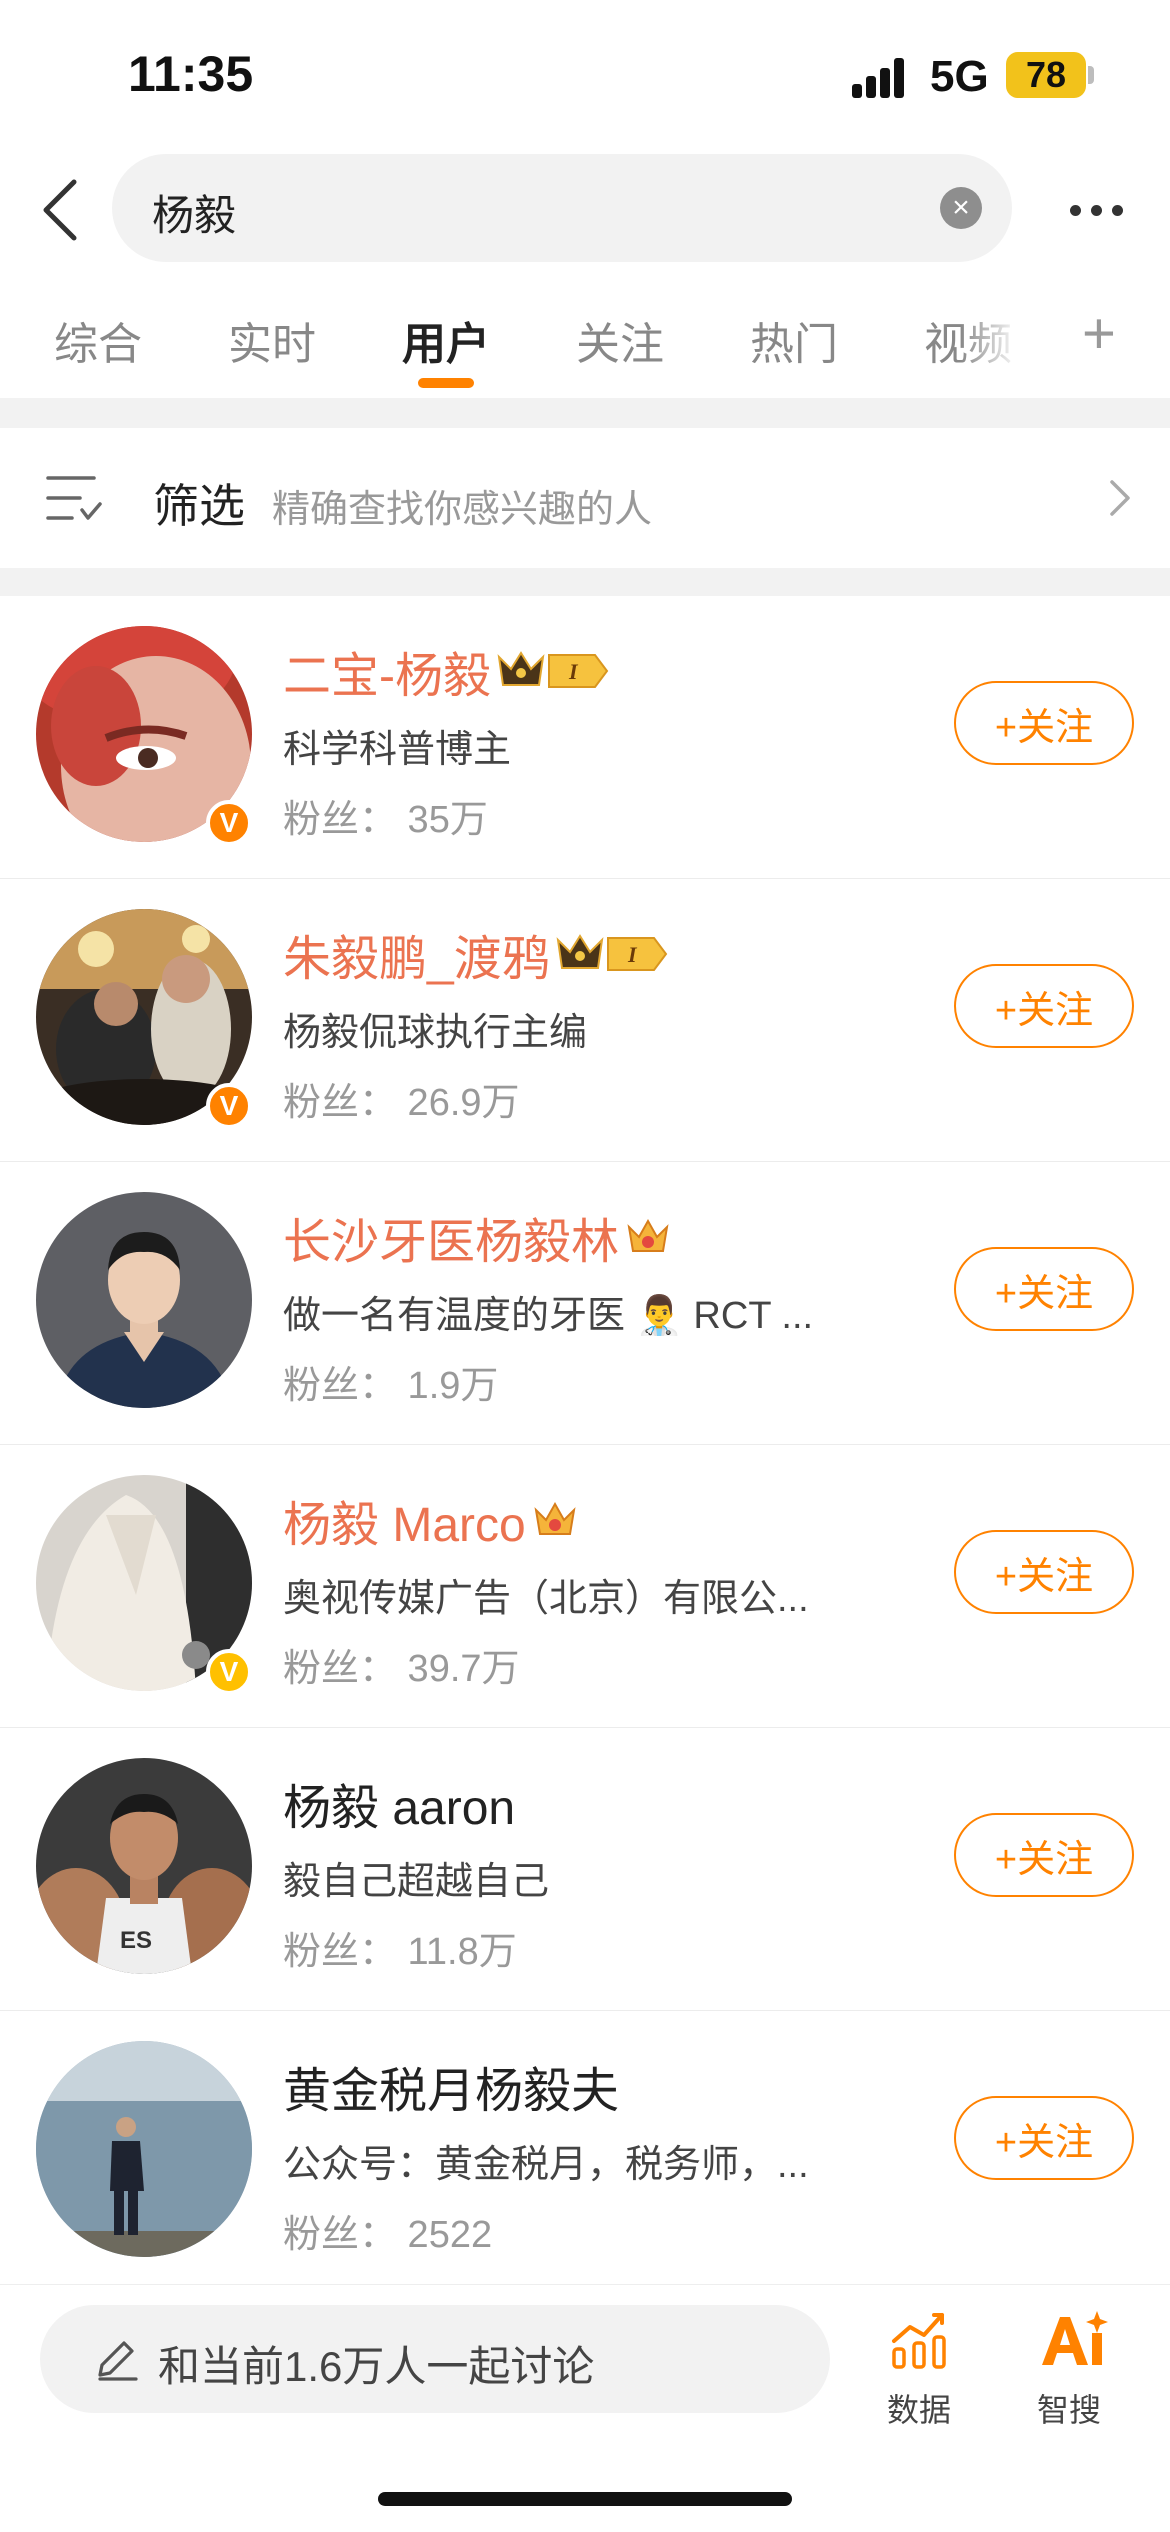 This screenshot has width=1170, height=2532. I want to click on user-fans-count: 粉丝： 2522, so click(388, 2235).